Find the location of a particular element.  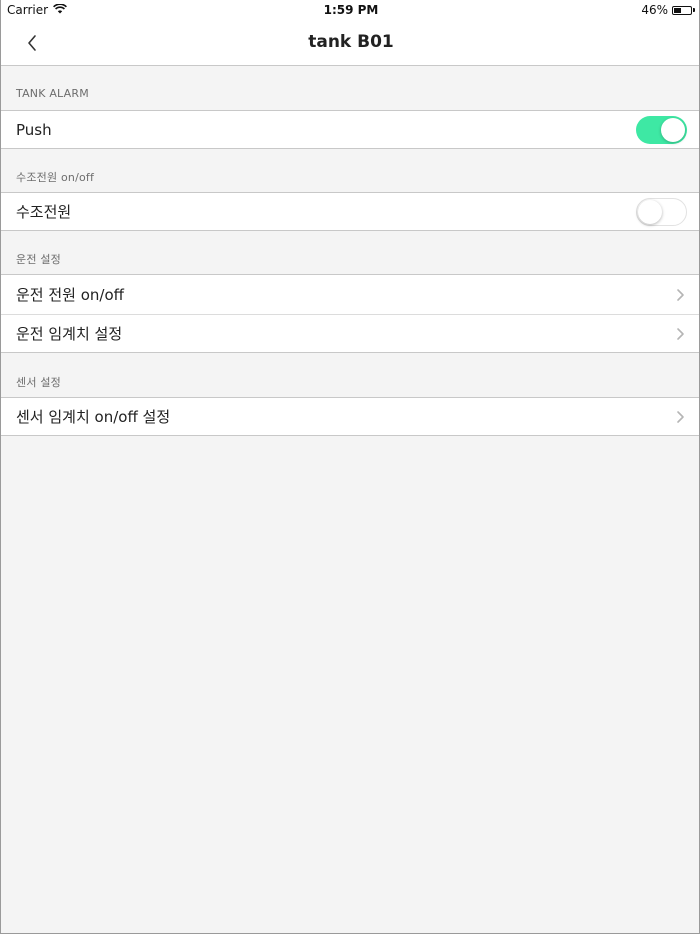

status-bar: Carrier 1:59 PM 46% is located at coordinates (350, 10).